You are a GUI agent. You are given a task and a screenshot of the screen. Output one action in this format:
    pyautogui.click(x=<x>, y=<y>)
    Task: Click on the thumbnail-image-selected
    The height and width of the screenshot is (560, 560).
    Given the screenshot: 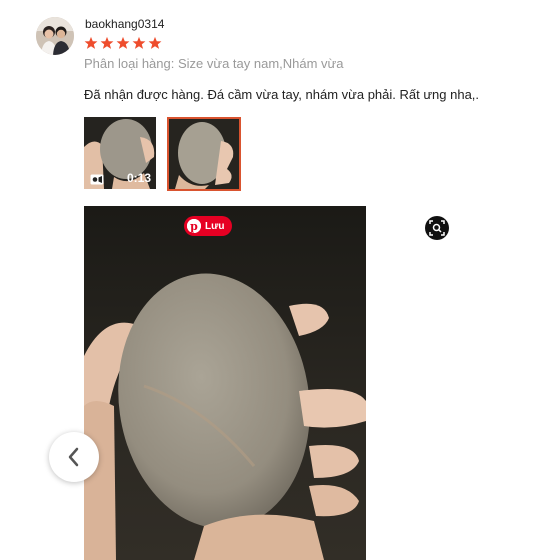 What is the action you would take?
    pyautogui.click(x=204, y=154)
    